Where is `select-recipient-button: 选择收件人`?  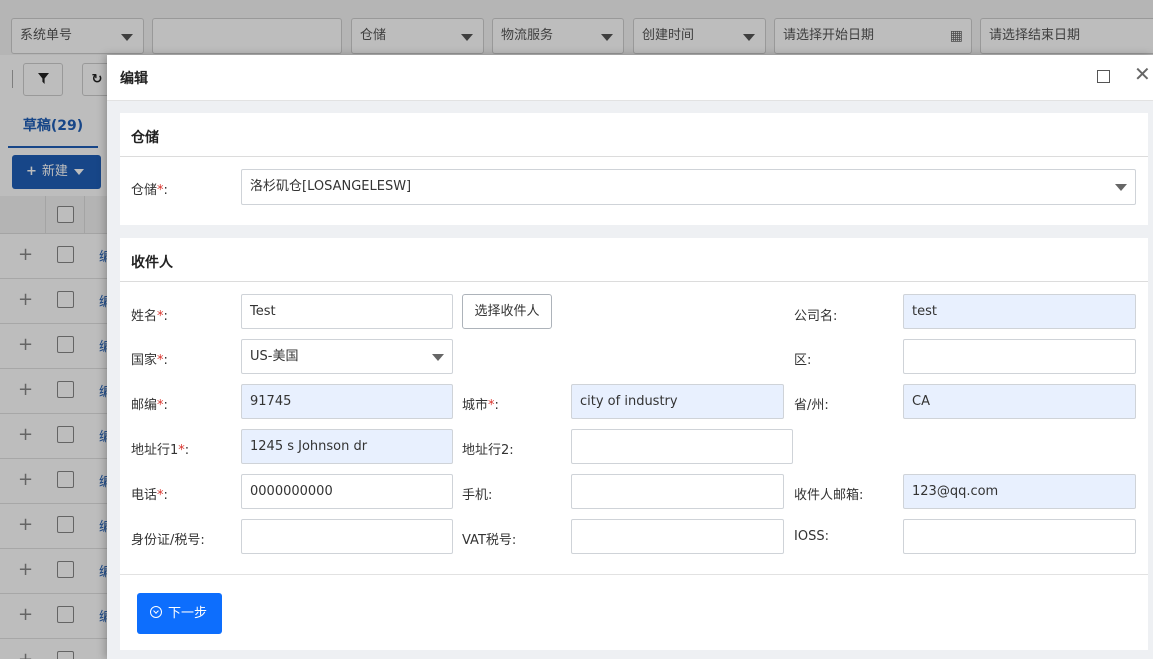 select-recipient-button: 选择收件人 is located at coordinates (507, 311).